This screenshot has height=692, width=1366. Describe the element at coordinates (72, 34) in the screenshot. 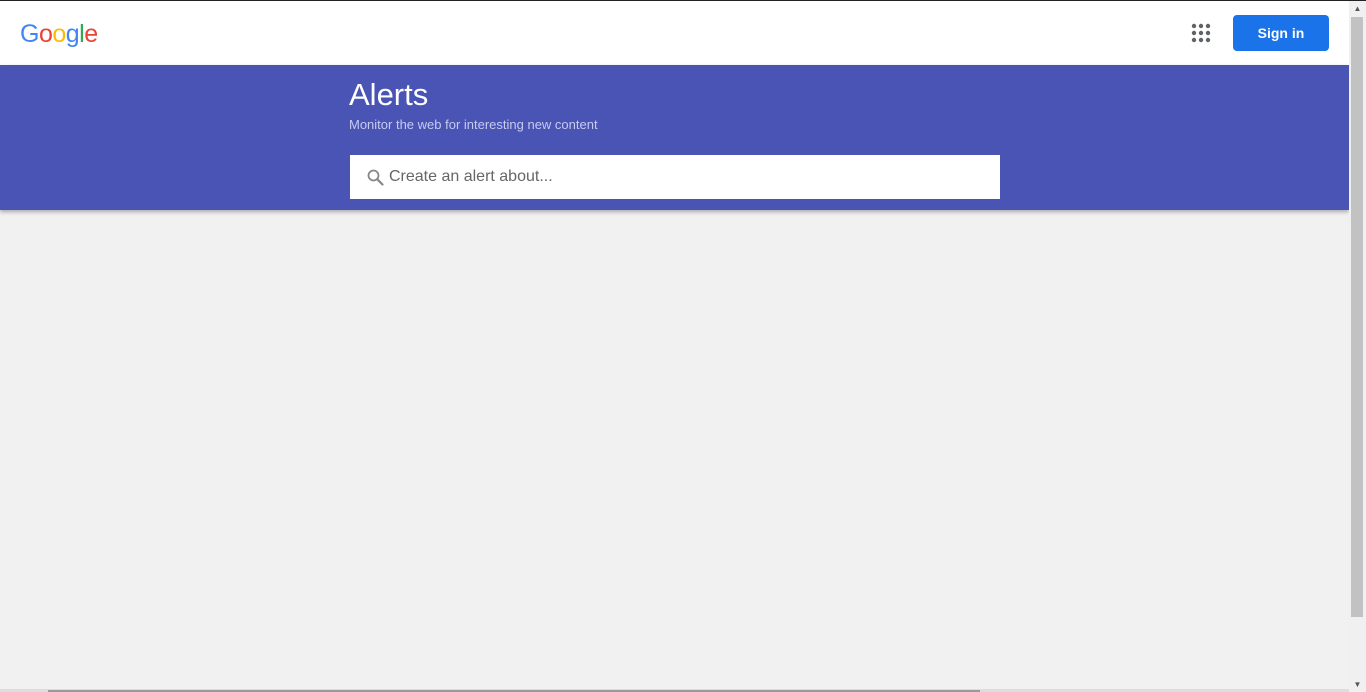

I see `logo-letter-4: g` at that location.